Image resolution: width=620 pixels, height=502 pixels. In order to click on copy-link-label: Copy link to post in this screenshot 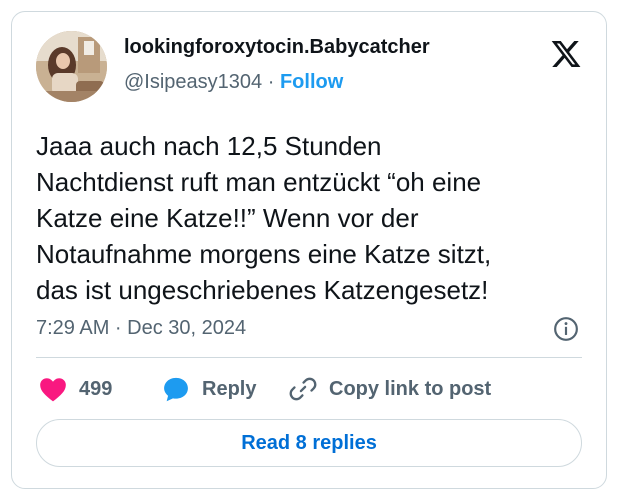, I will do `click(410, 388)`.